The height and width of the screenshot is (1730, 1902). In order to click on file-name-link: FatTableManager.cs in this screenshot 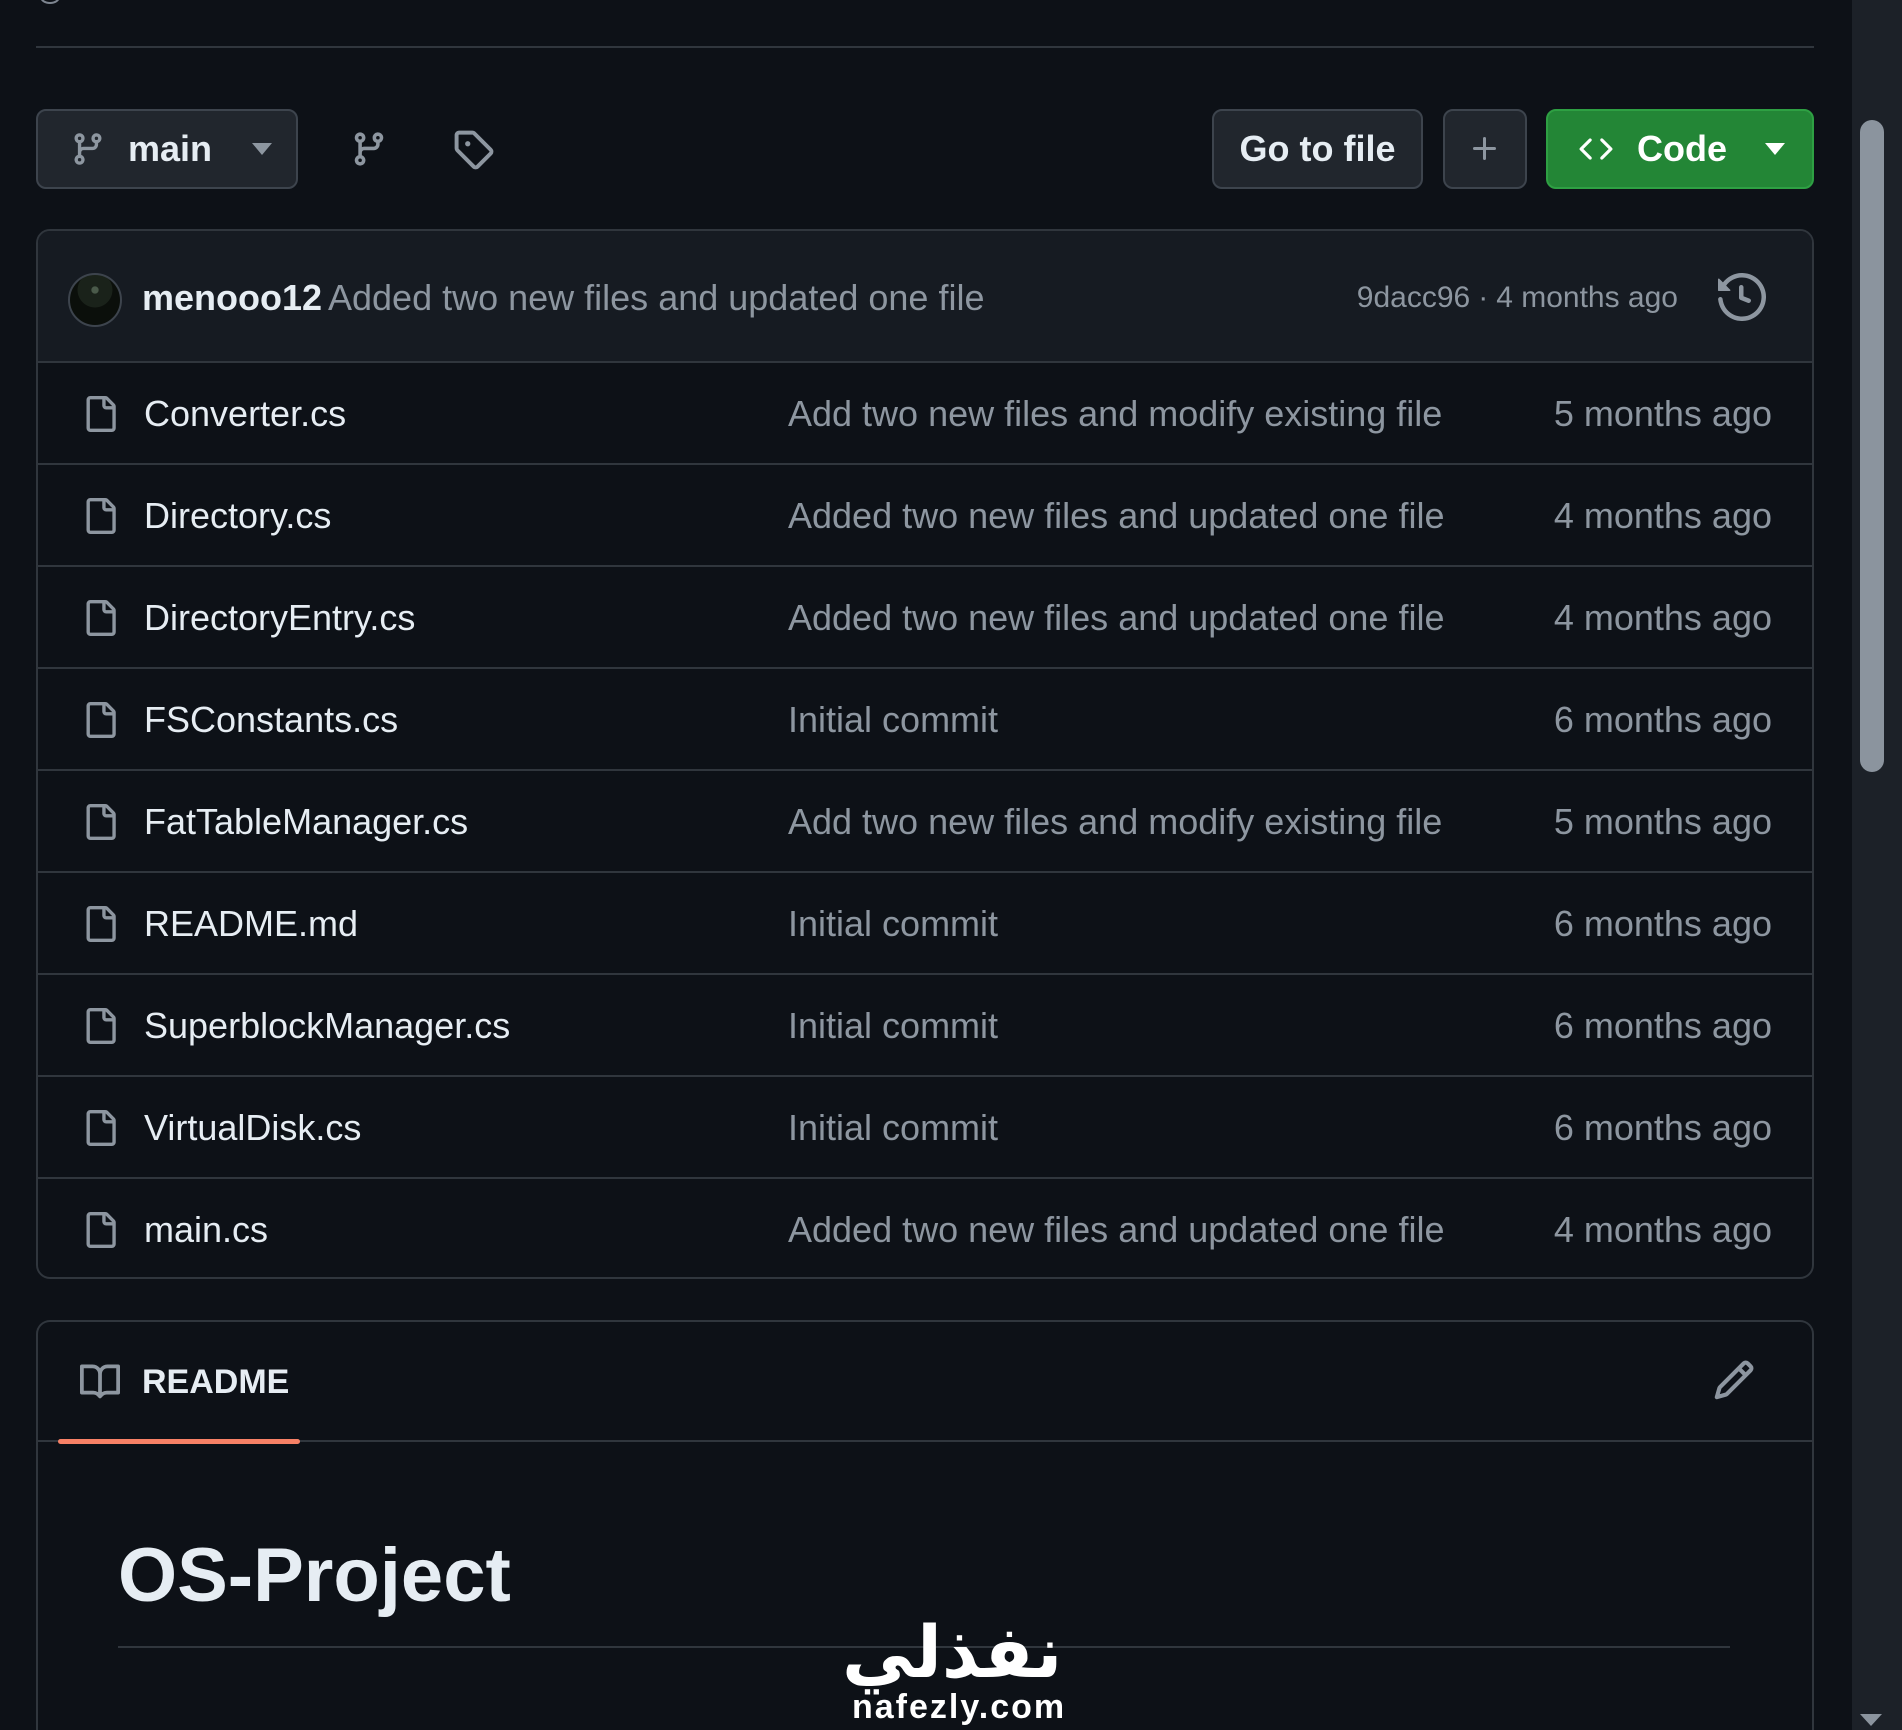, I will do `click(306, 822)`.